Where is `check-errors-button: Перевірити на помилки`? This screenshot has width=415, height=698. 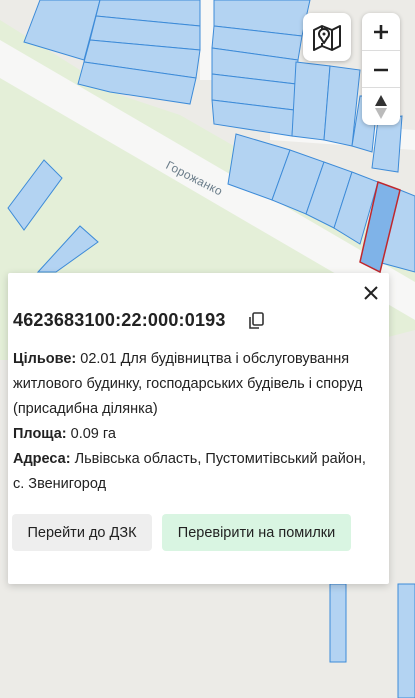 check-errors-button: Перевірити на помилки is located at coordinates (256, 532).